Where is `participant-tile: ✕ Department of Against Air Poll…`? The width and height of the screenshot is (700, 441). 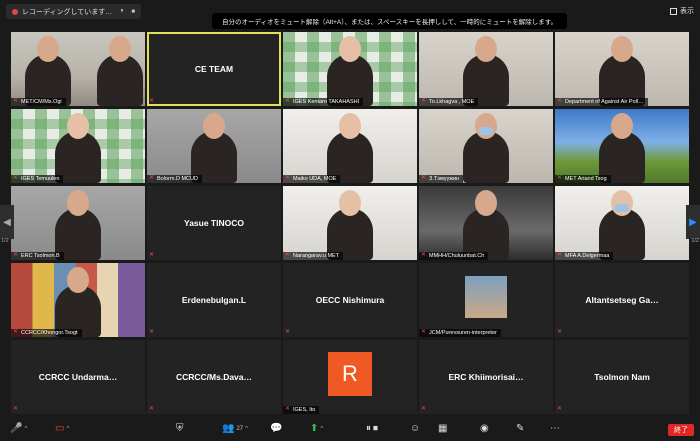
participant-tile: ✕ Department of Against Air Poll… is located at coordinates (622, 69).